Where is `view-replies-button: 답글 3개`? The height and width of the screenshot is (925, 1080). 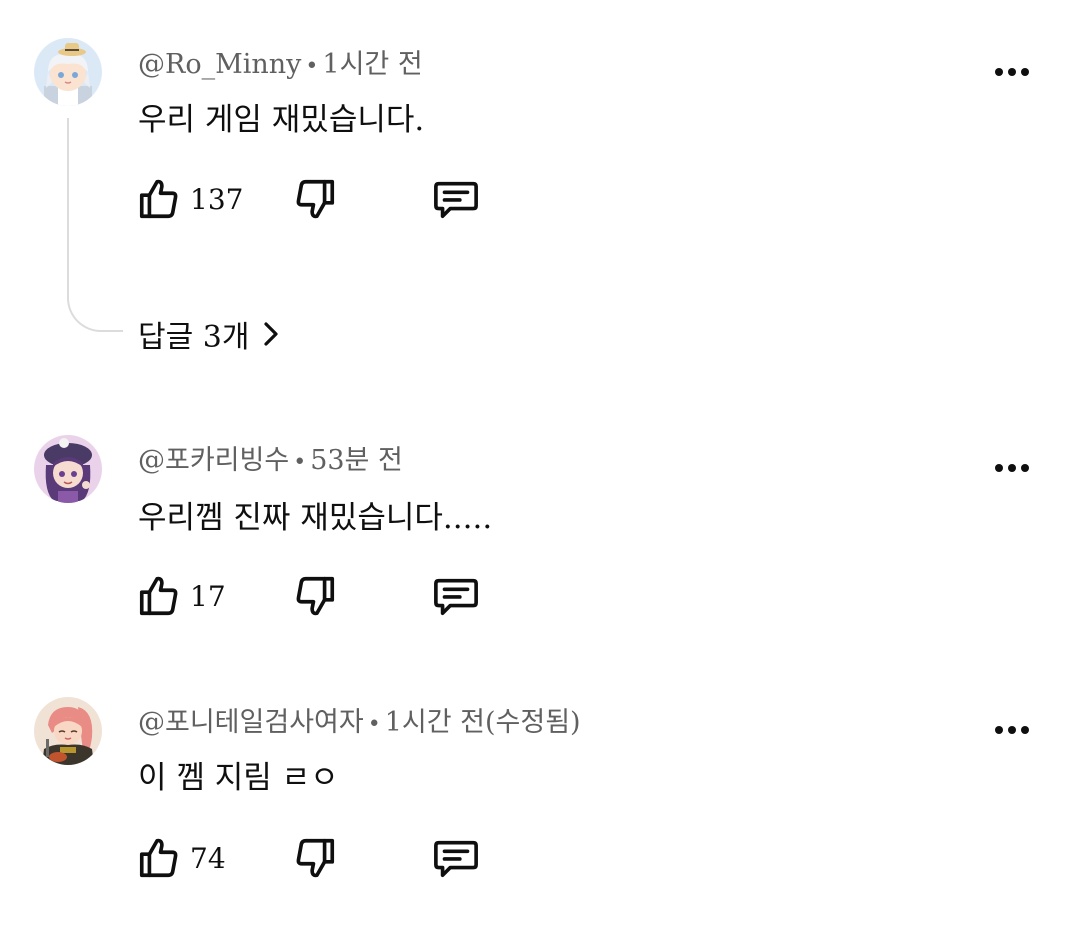 view-replies-button: 답글 3개 is located at coordinates (209, 334).